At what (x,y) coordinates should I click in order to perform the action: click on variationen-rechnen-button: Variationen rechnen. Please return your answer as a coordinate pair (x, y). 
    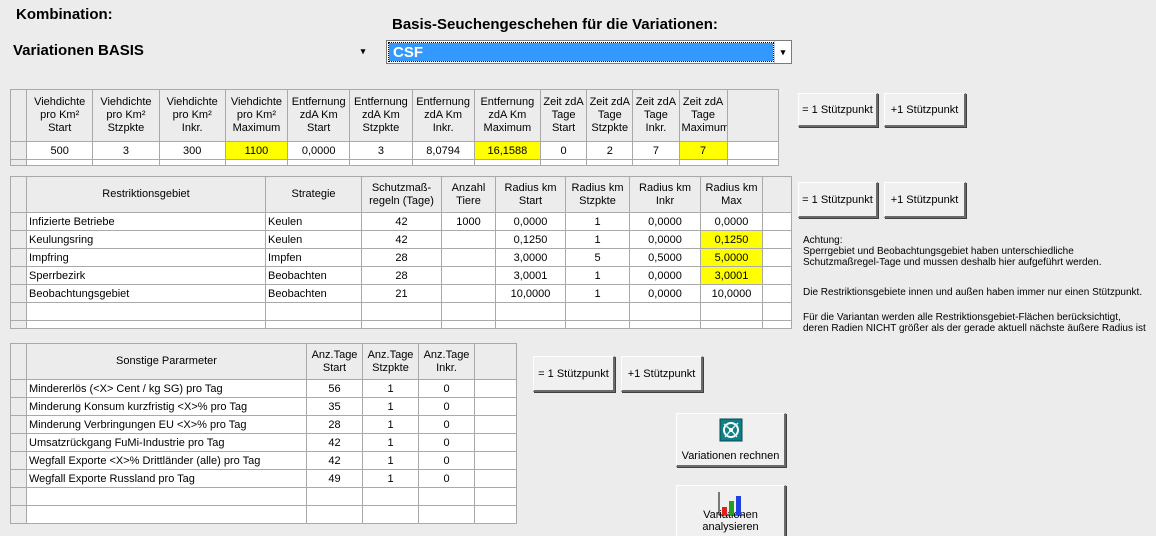
    Looking at the image, I should click on (731, 440).